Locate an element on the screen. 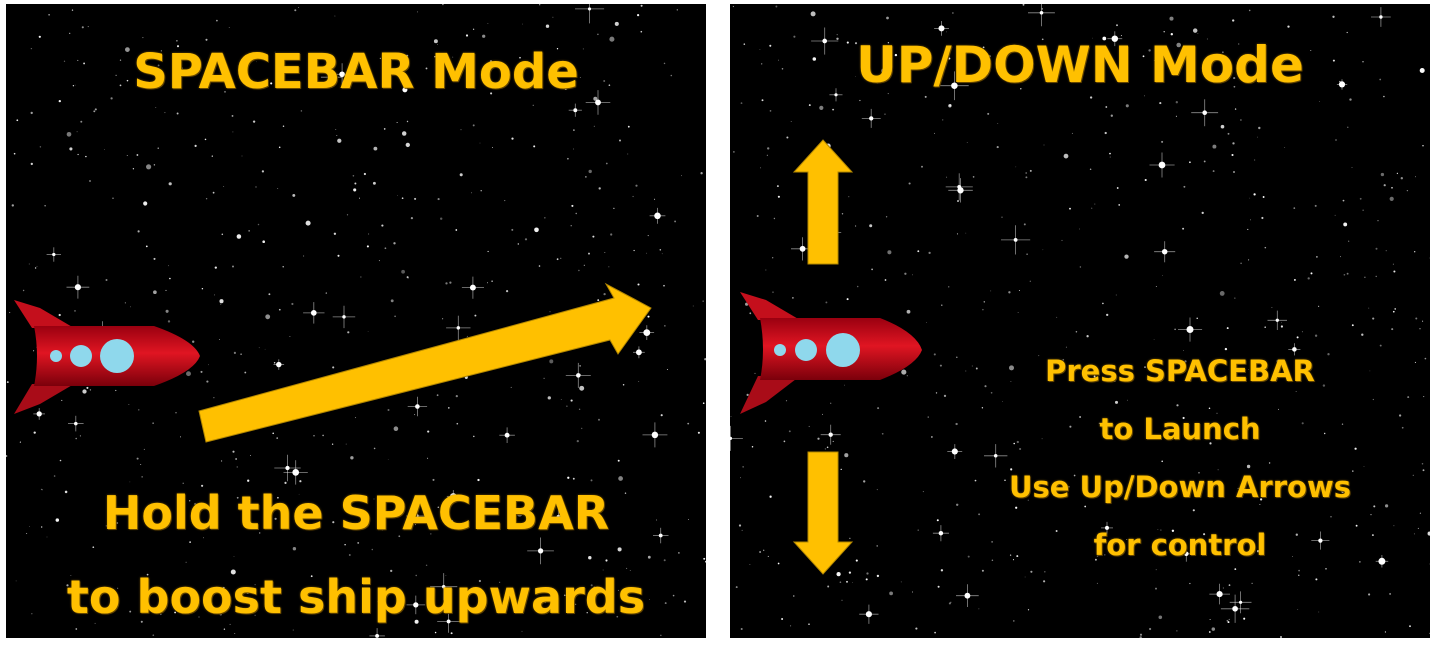 The width and height of the screenshot is (1434, 646). spacebar-caption-line1: Hold the SPACEBAR is located at coordinates (356, 513).